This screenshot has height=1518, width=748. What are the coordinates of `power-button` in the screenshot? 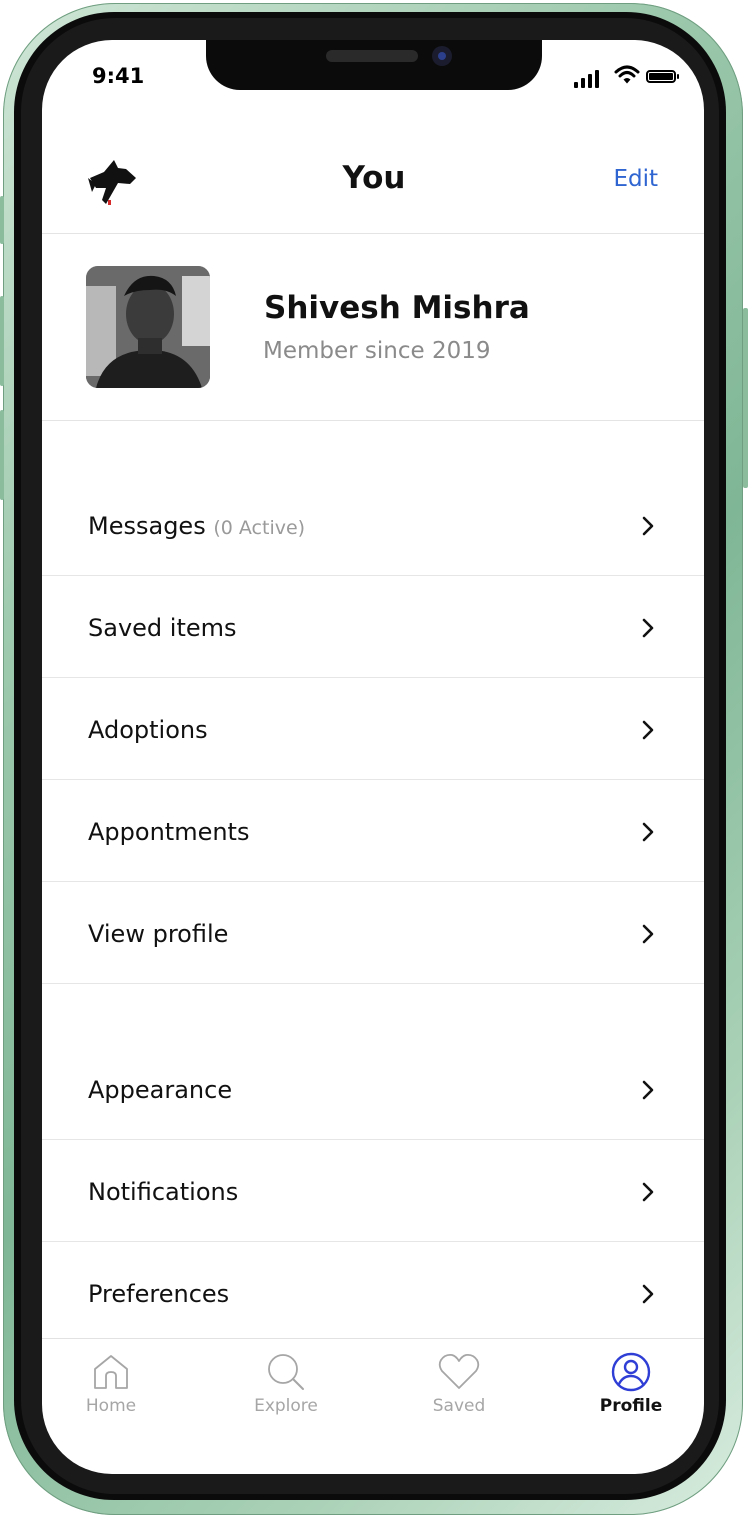 It's located at (745, 398).